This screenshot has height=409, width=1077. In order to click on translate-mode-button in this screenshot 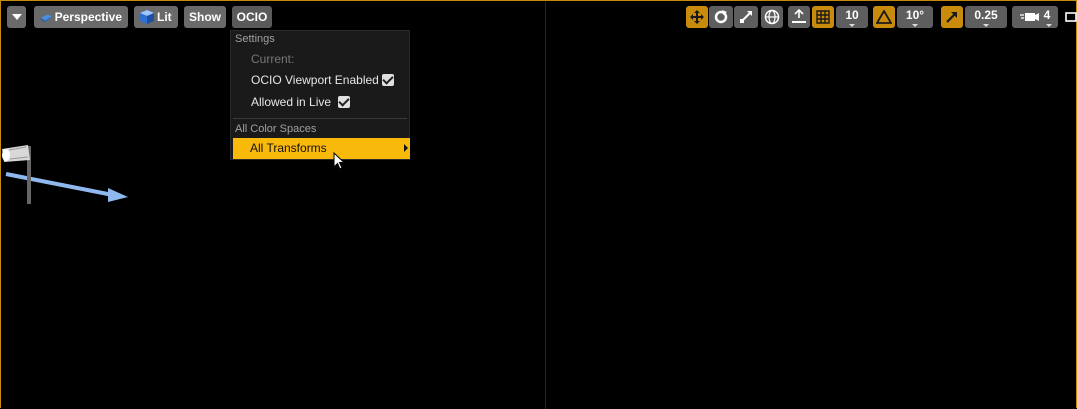, I will do `click(697, 17)`.